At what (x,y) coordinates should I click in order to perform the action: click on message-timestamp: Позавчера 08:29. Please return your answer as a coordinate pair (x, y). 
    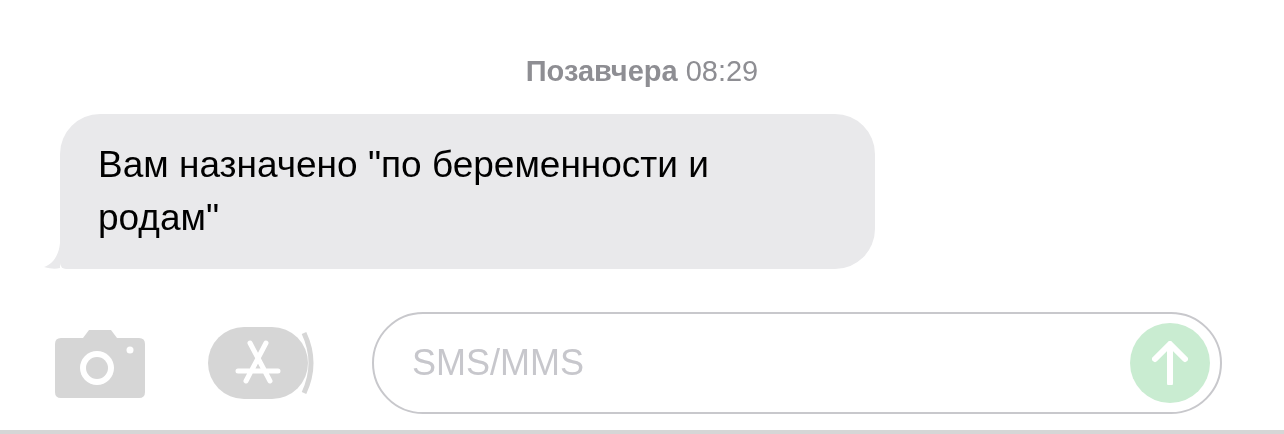
    Looking at the image, I should click on (642, 71).